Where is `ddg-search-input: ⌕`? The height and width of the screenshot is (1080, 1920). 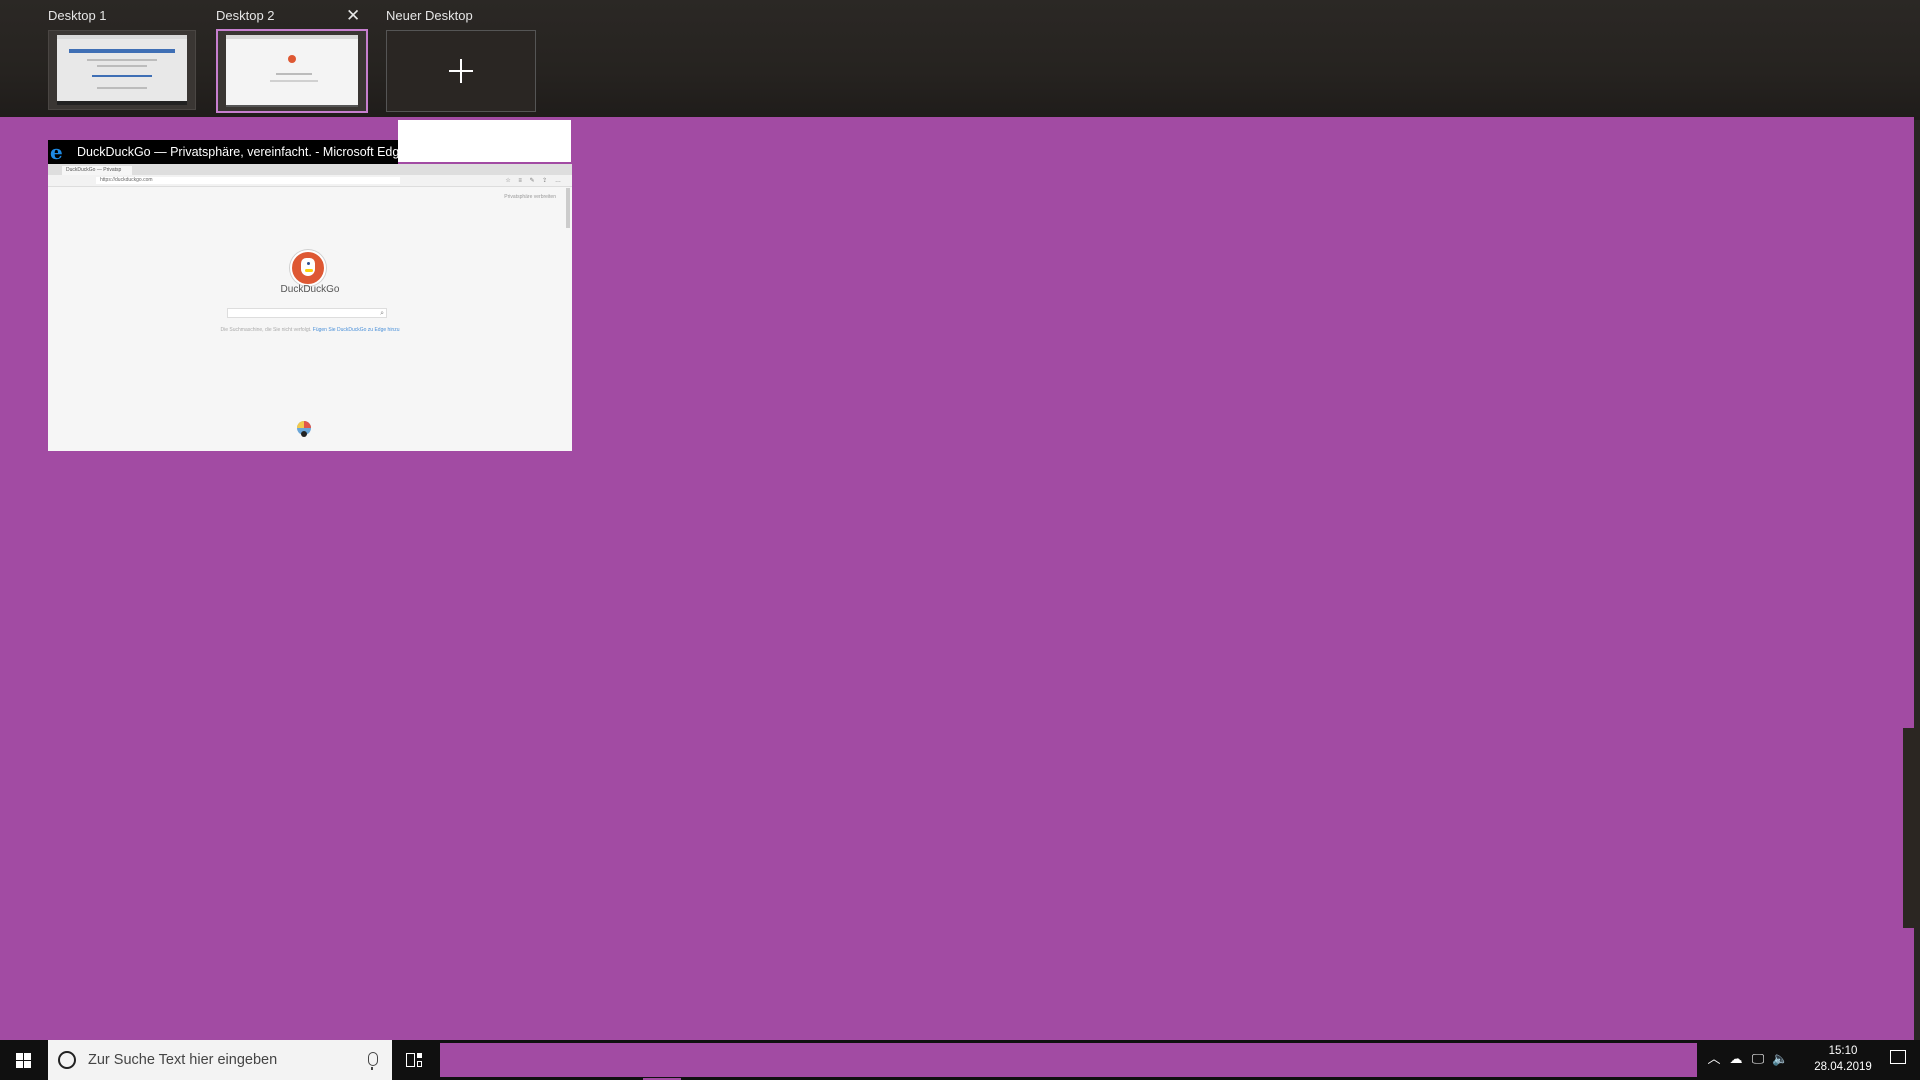
ddg-search-input: ⌕ is located at coordinates (307, 313).